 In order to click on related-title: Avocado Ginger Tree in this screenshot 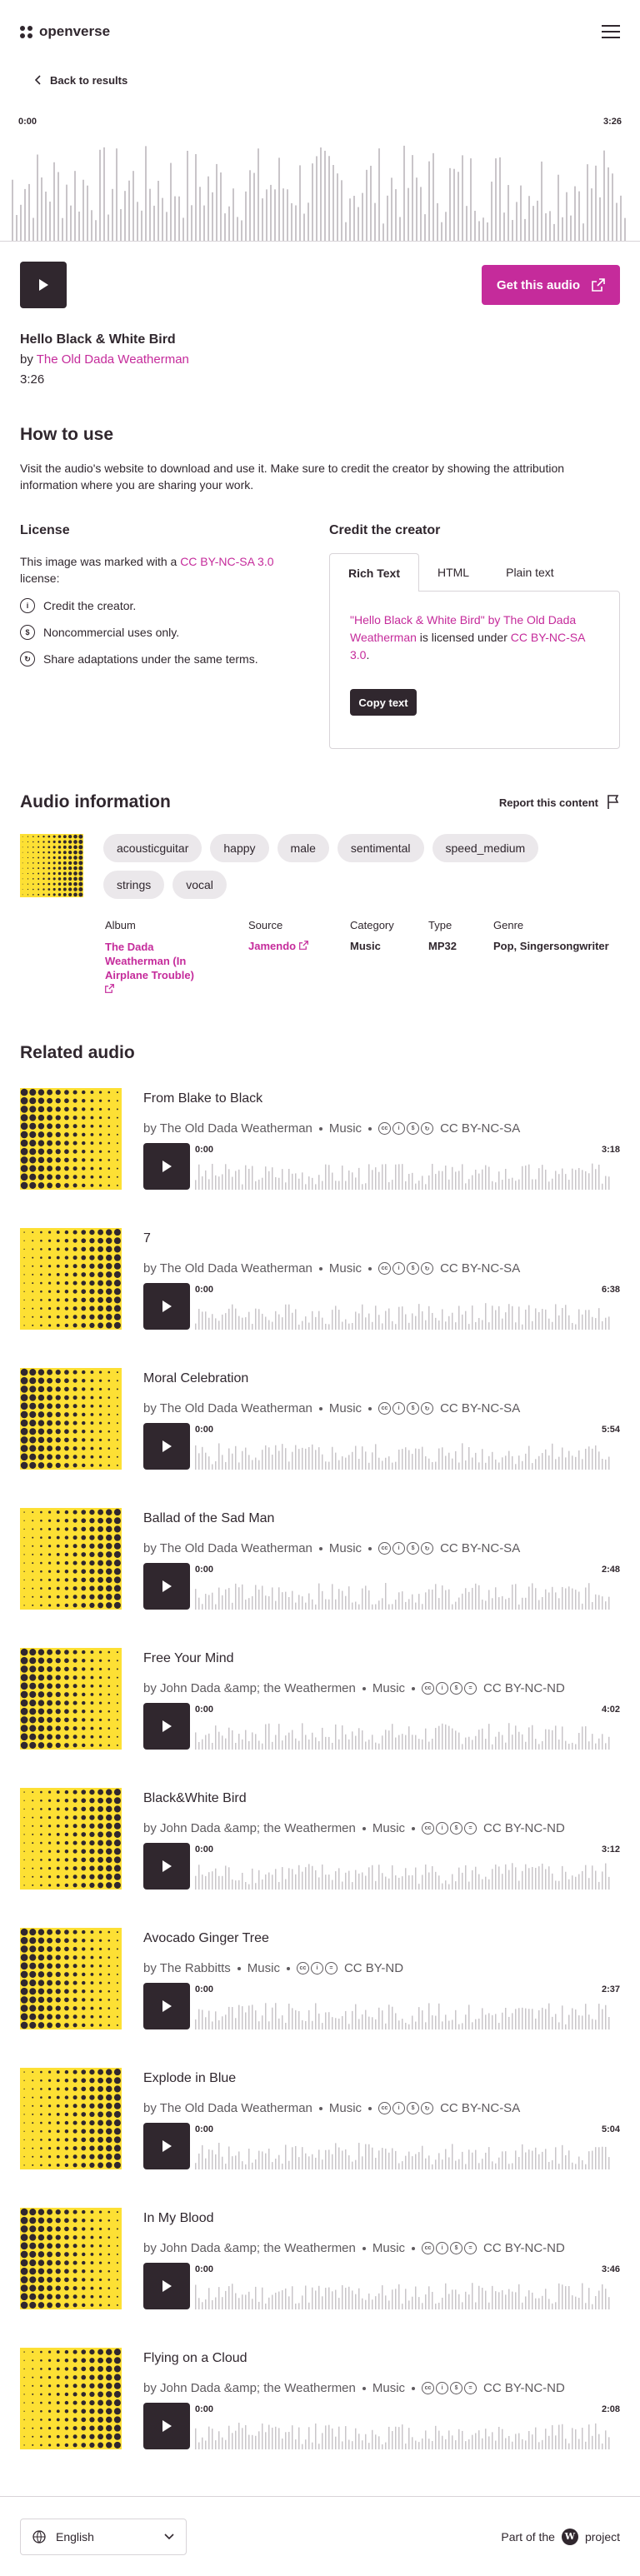, I will do `click(381, 1938)`.